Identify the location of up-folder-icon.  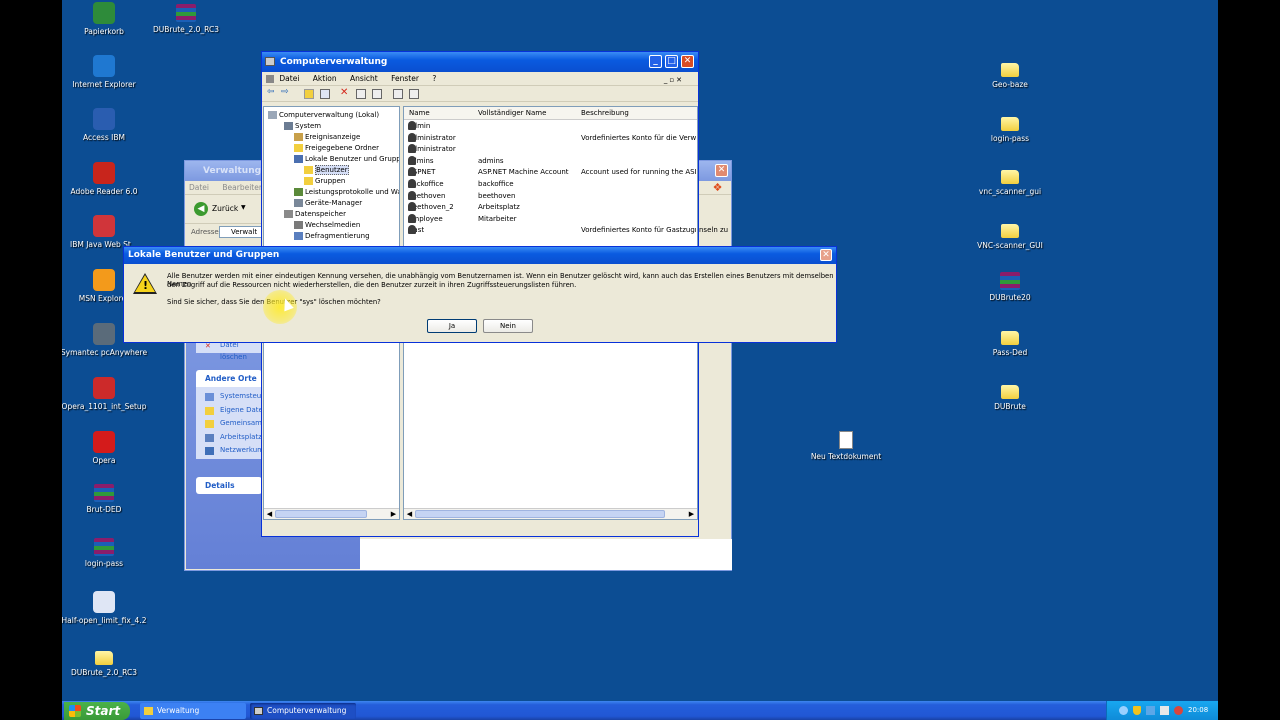
(309, 94).